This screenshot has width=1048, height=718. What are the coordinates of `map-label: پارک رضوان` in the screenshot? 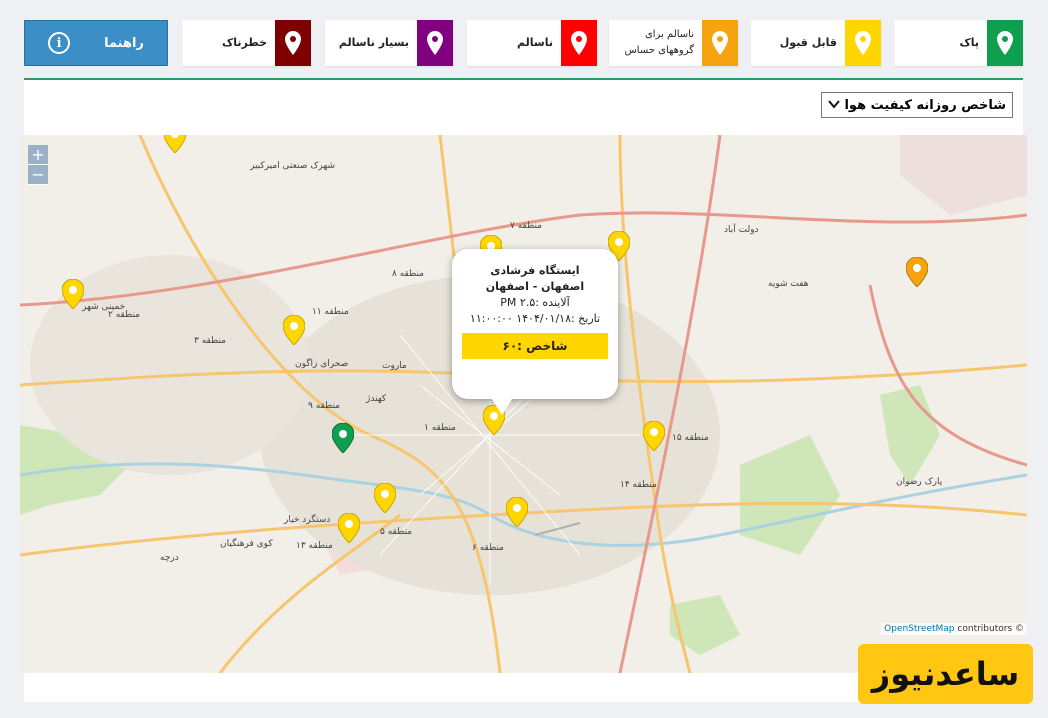 It's located at (919, 482).